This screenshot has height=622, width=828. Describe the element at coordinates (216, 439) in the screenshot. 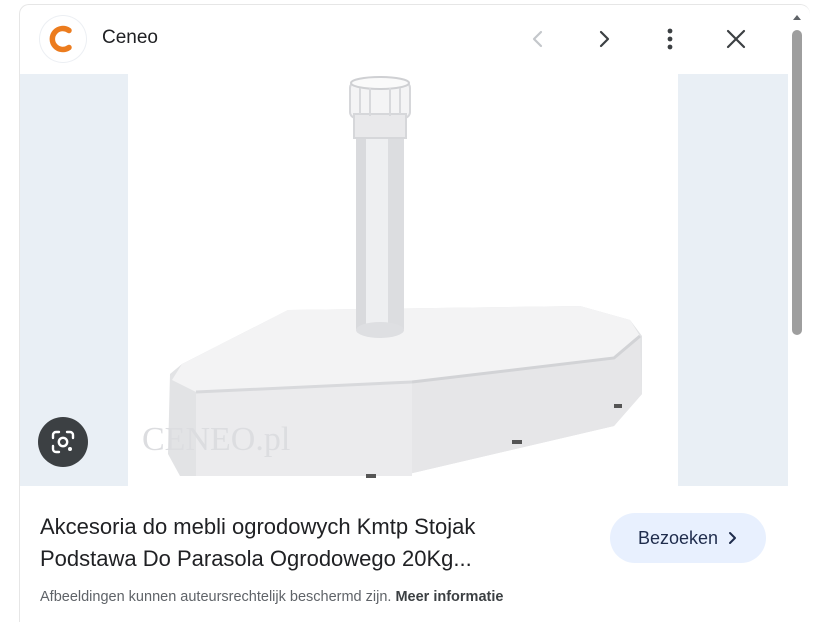

I see `watermark: CENEO.pl` at that location.